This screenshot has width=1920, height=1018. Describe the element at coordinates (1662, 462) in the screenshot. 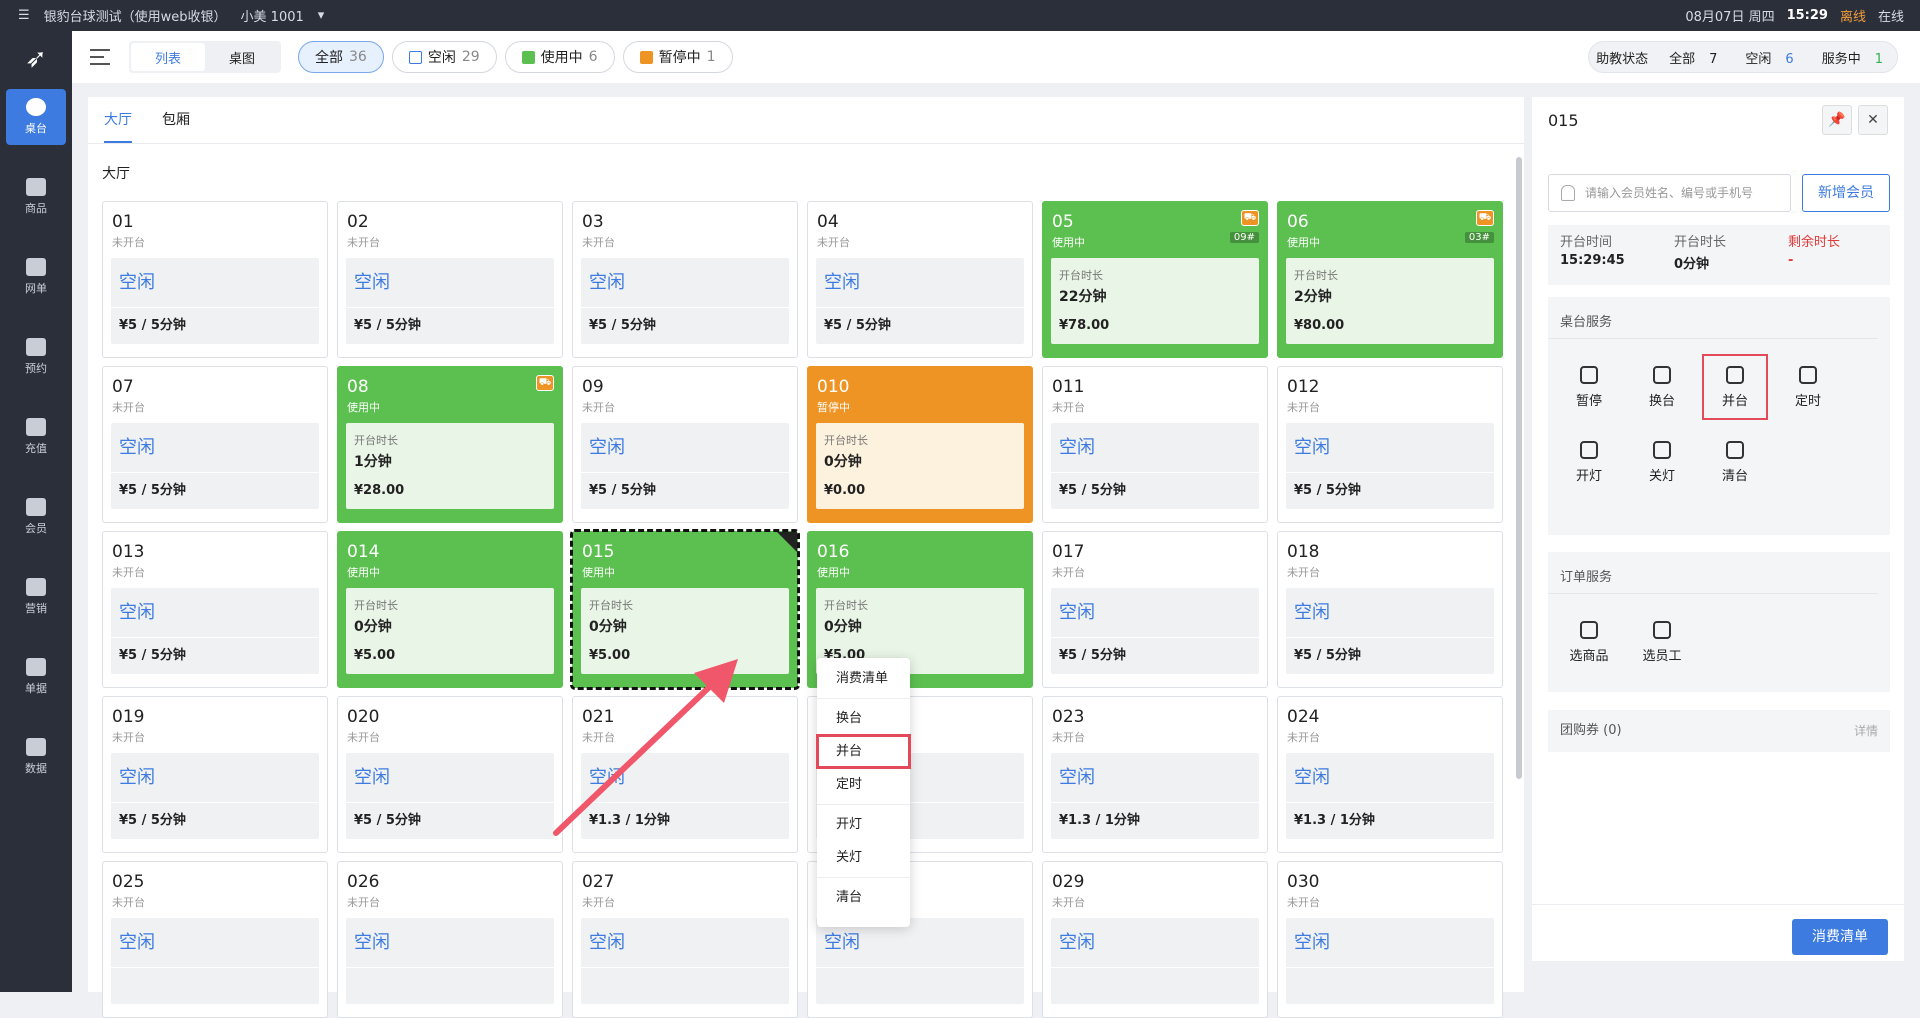

I see `table_ops-op-5: 关灯` at that location.